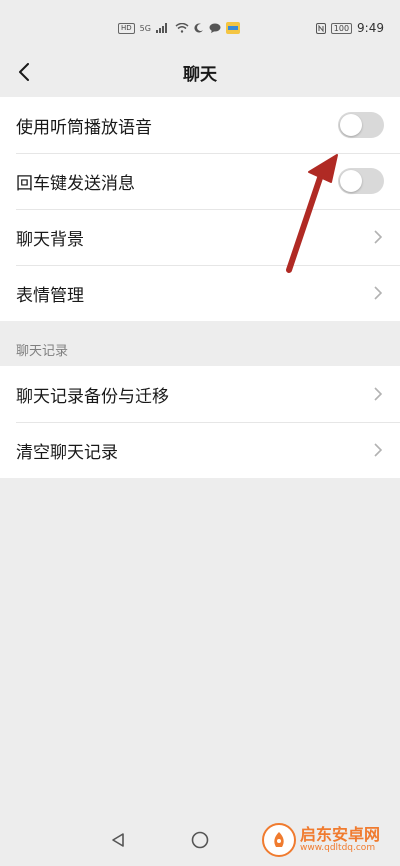 This screenshot has width=400, height=866. I want to click on chevron-left-icon, so click(24, 72).